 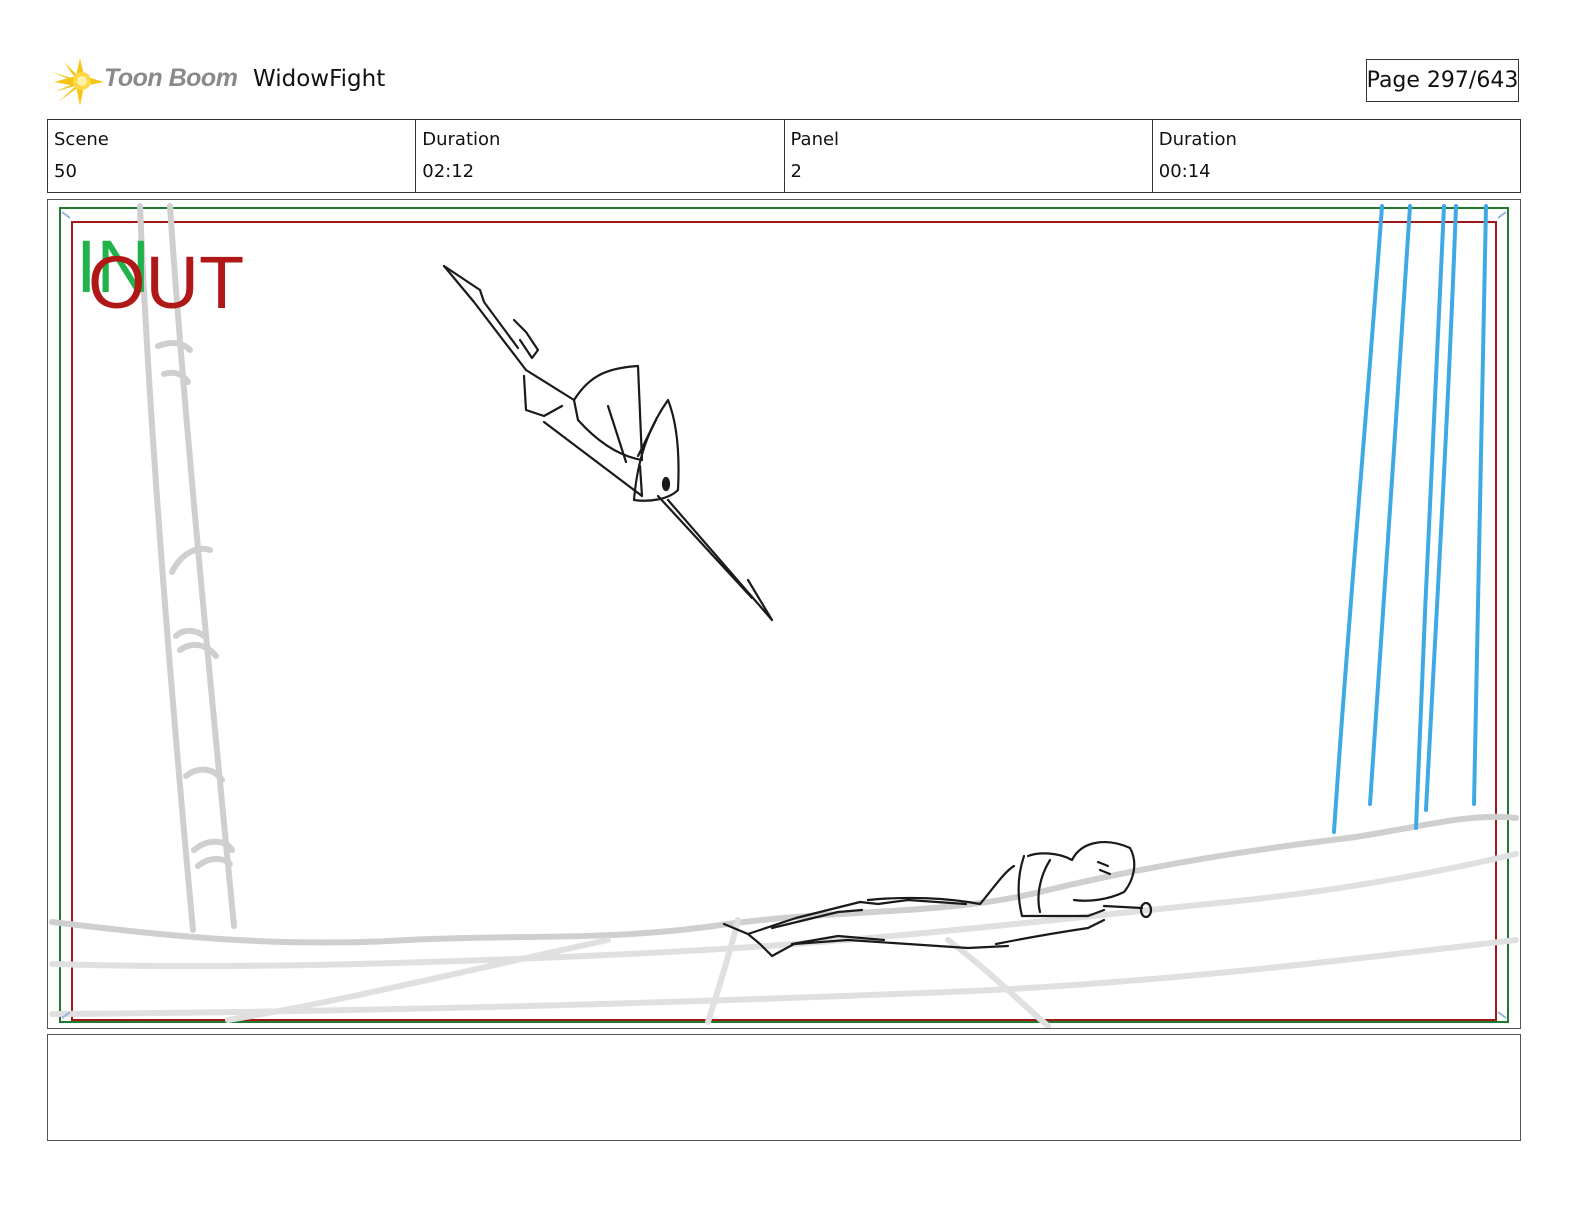 I want to click on toon-boom-logo: Toon Boom, so click(x=145, y=82).